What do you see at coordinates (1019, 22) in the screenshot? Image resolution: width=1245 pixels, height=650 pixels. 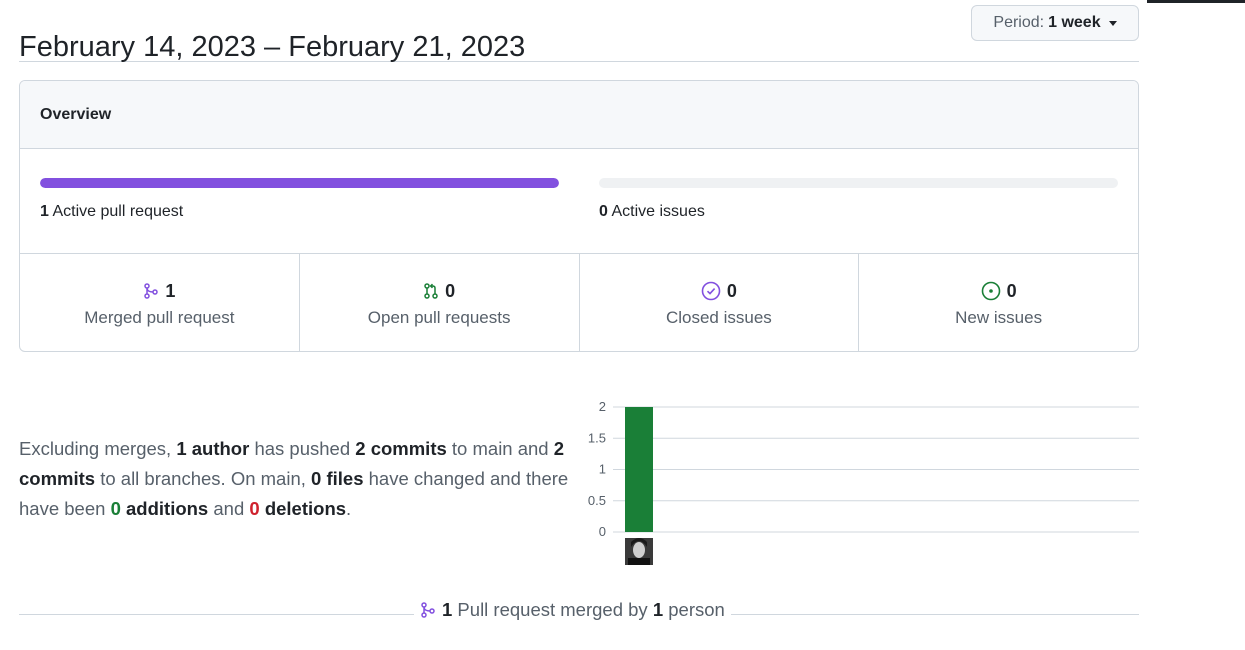 I see `period-label: Period:` at bounding box center [1019, 22].